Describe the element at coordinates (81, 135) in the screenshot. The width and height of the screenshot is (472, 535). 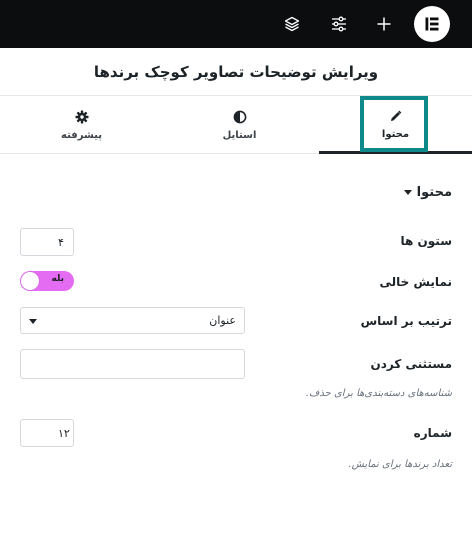
I see `tab-advanced-label: پیشرفته` at that location.